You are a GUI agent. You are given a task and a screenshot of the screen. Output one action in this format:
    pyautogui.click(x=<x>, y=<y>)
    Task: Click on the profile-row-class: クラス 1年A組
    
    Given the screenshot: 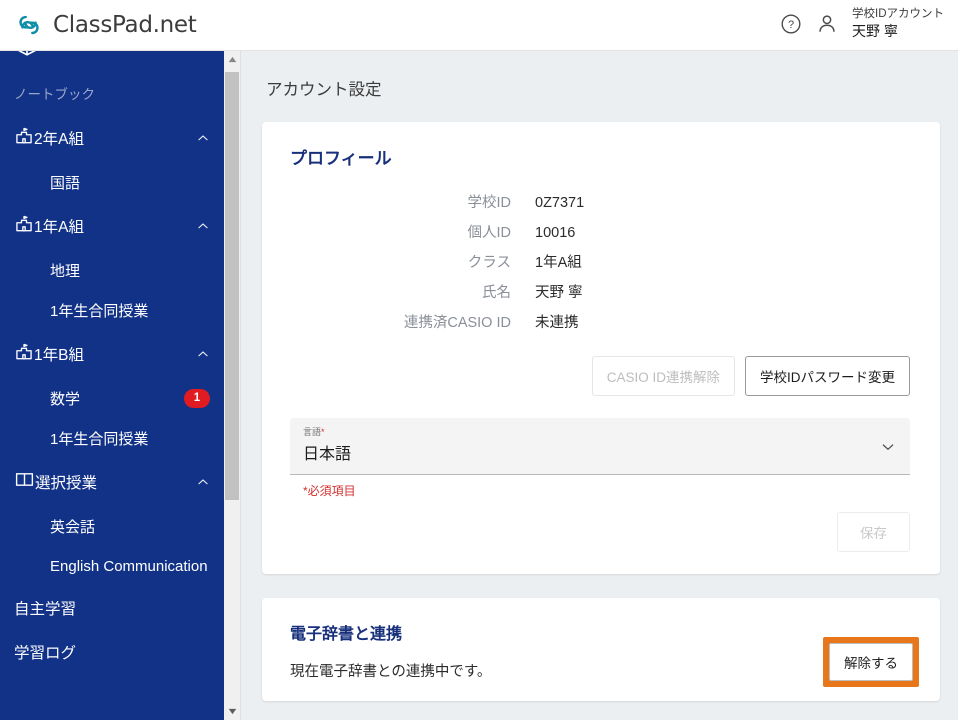 What is the action you would take?
    pyautogui.click(x=600, y=261)
    